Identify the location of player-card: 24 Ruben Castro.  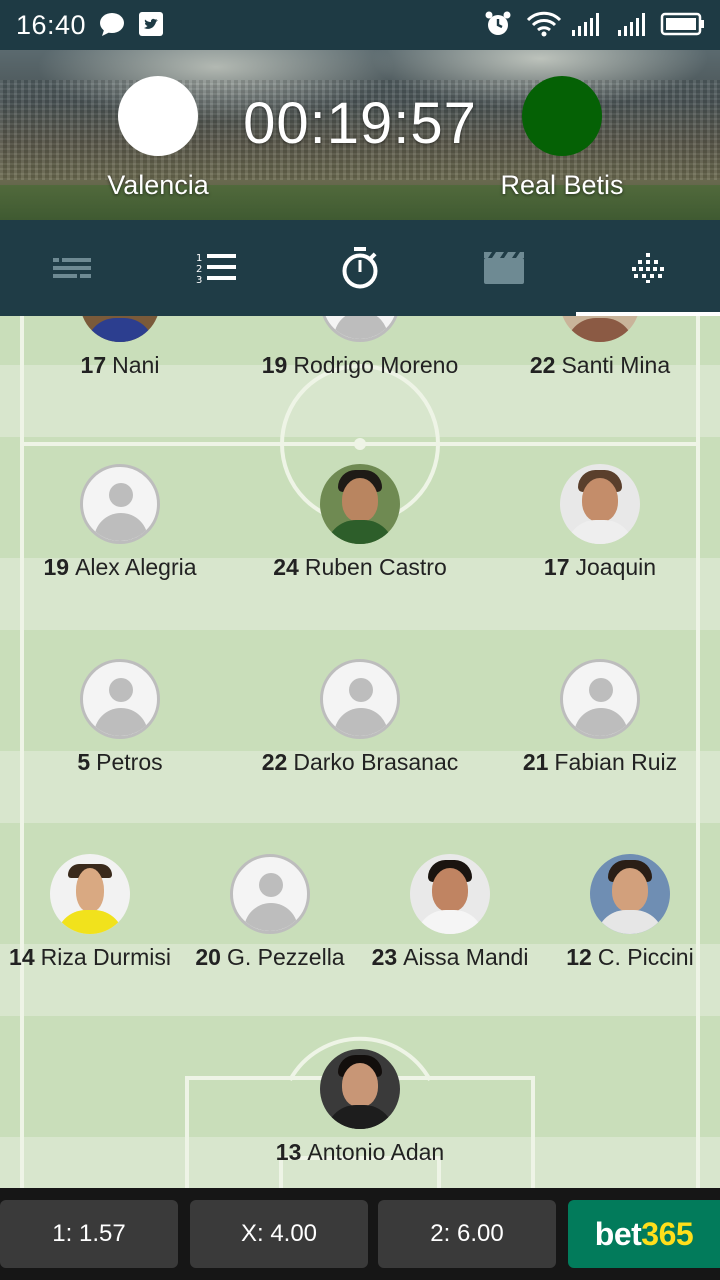
(360, 522).